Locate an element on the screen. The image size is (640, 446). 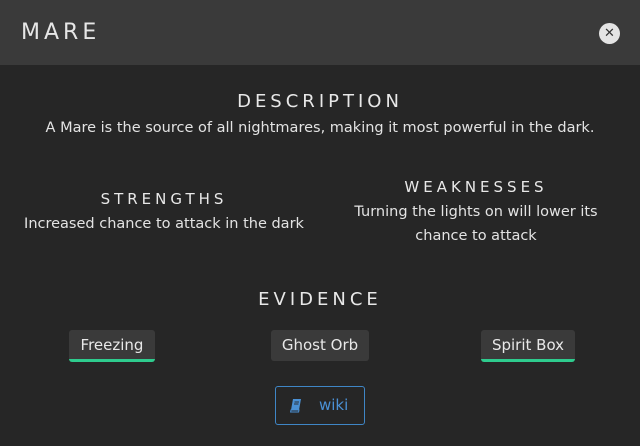
weaknesses-heading: WEAKNESSES is located at coordinates (476, 187).